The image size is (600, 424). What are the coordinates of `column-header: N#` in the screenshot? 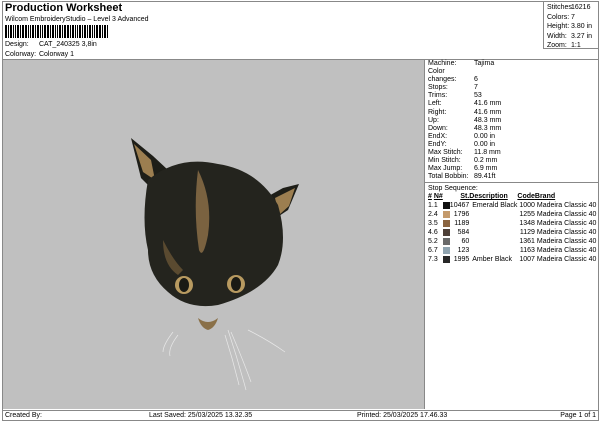 It's located at (438, 197).